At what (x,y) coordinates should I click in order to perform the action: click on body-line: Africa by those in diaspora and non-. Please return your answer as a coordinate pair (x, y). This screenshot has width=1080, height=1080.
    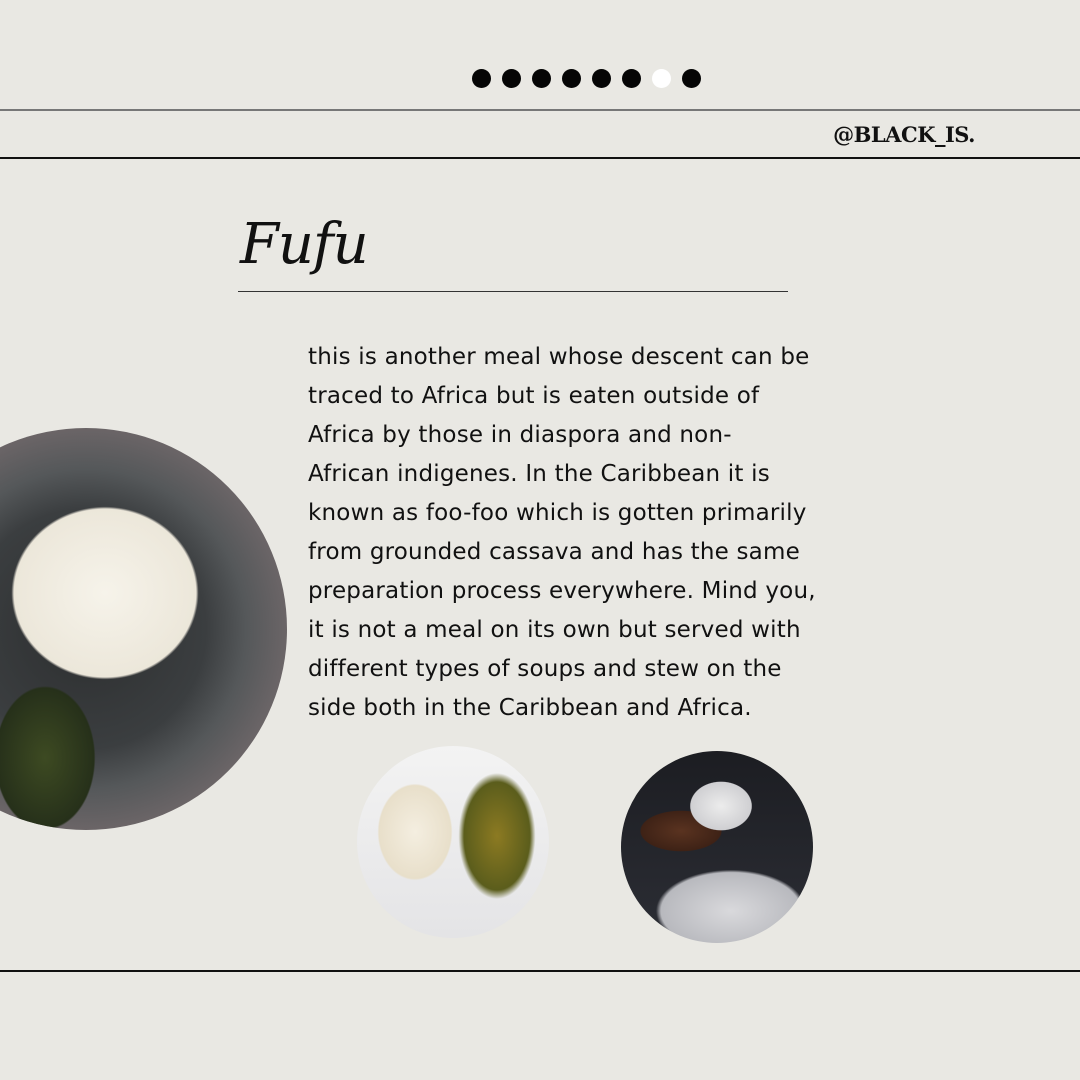
    Looking at the image, I should click on (520, 435).